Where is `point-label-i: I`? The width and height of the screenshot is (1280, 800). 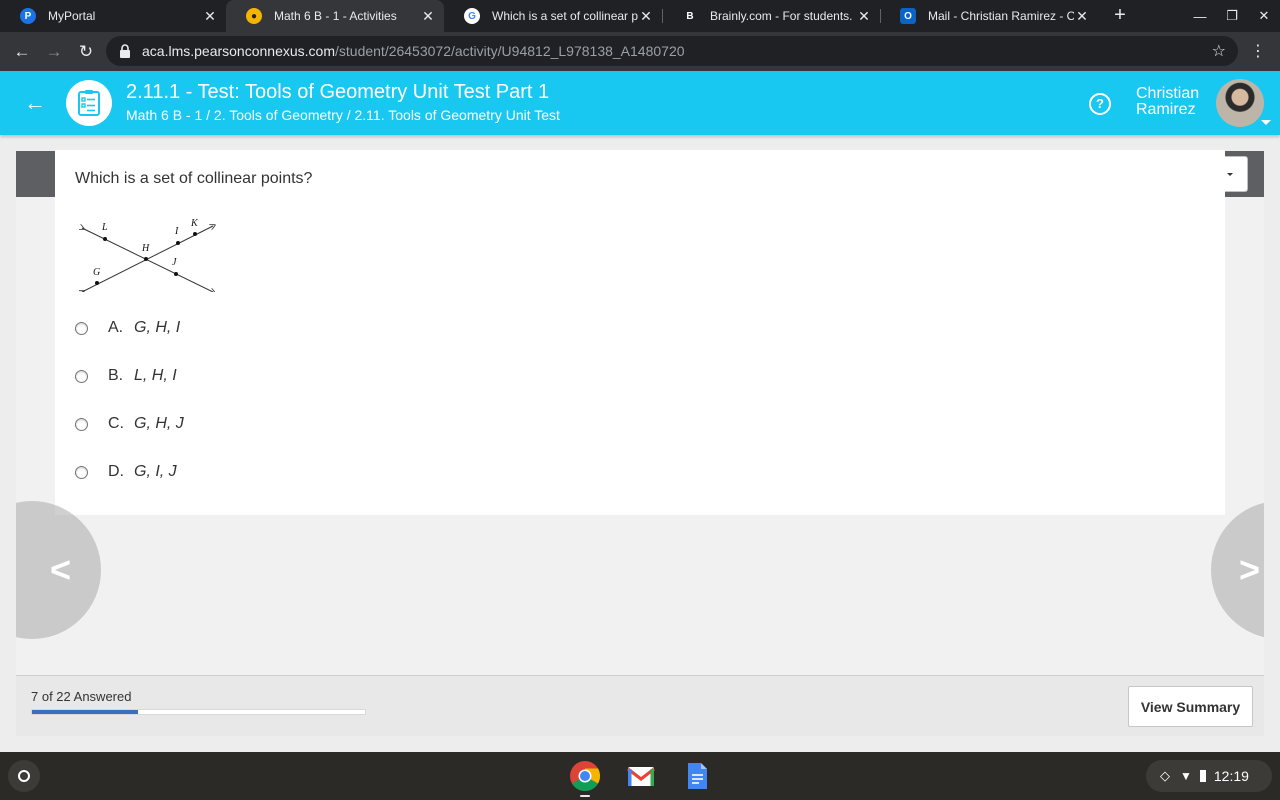
point-label-i: I is located at coordinates (176, 231).